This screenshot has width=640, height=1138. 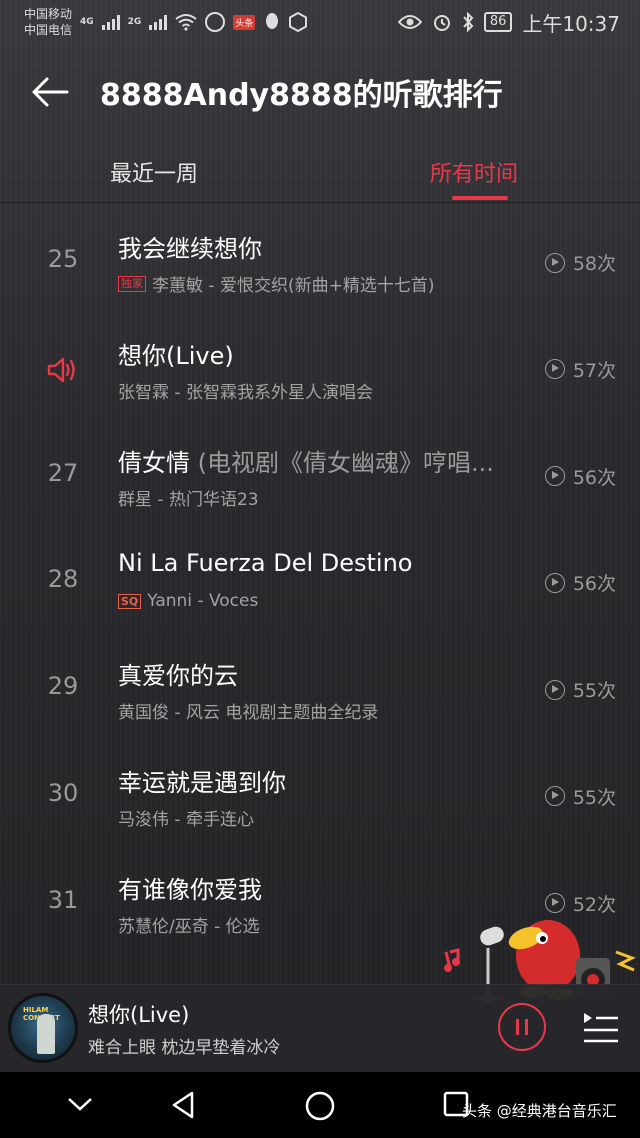 What do you see at coordinates (215, 22) in the screenshot?
I see `app-notification-icon` at bounding box center [215, 22].